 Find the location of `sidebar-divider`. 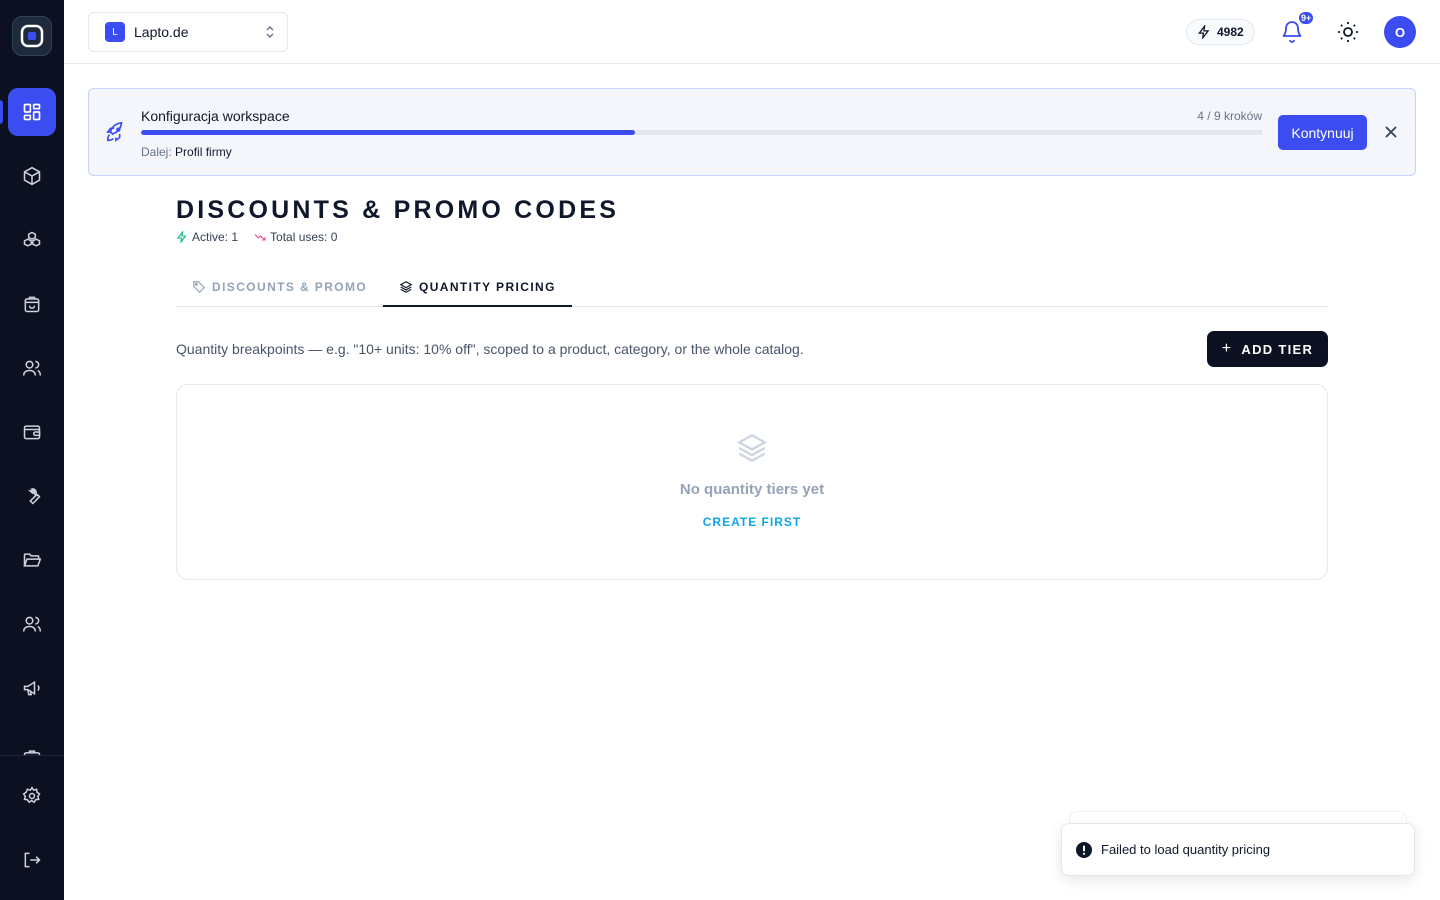

sidebar-divider is located at coordinates (32, 755).